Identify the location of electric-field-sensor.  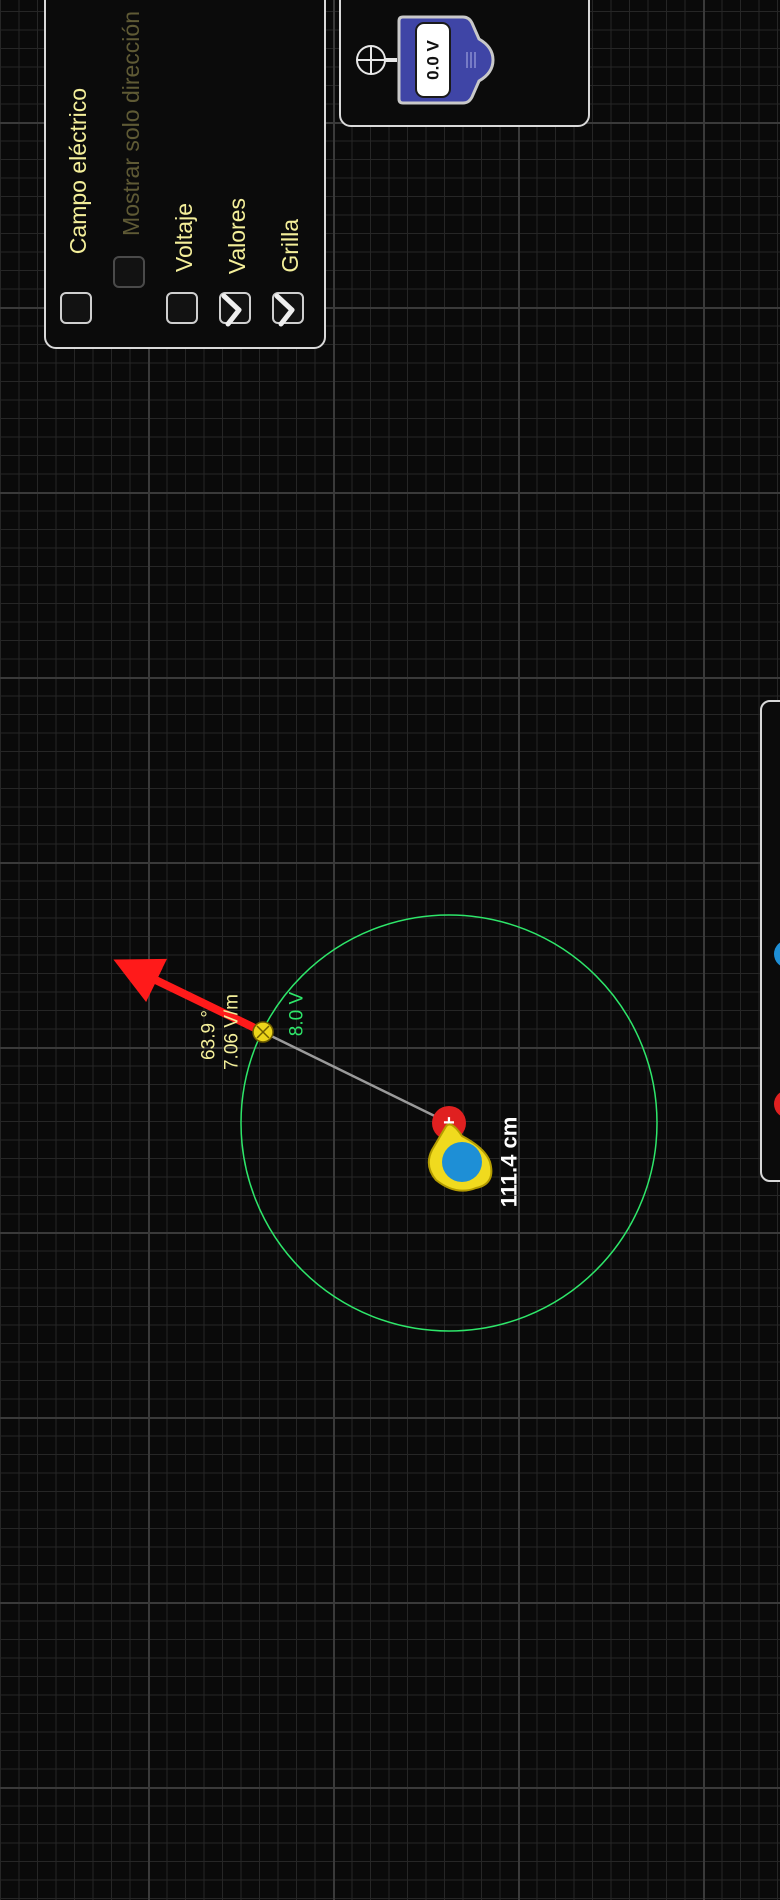
(263, 1032).